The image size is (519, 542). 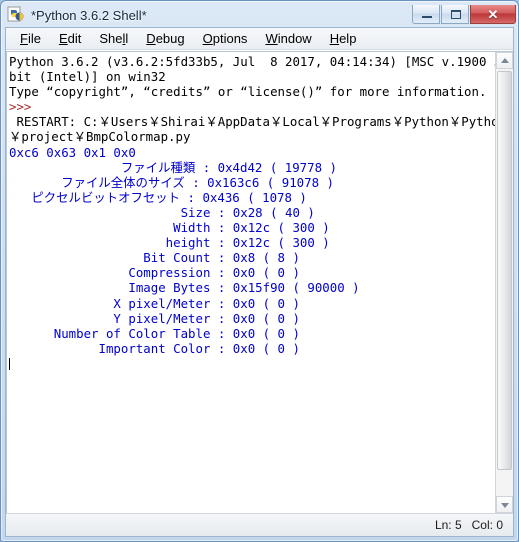 What do you see at coordinates (113, 38) in the screenshot?
I see `menu-item-shell: Shell` at bounding box center [113, 38].